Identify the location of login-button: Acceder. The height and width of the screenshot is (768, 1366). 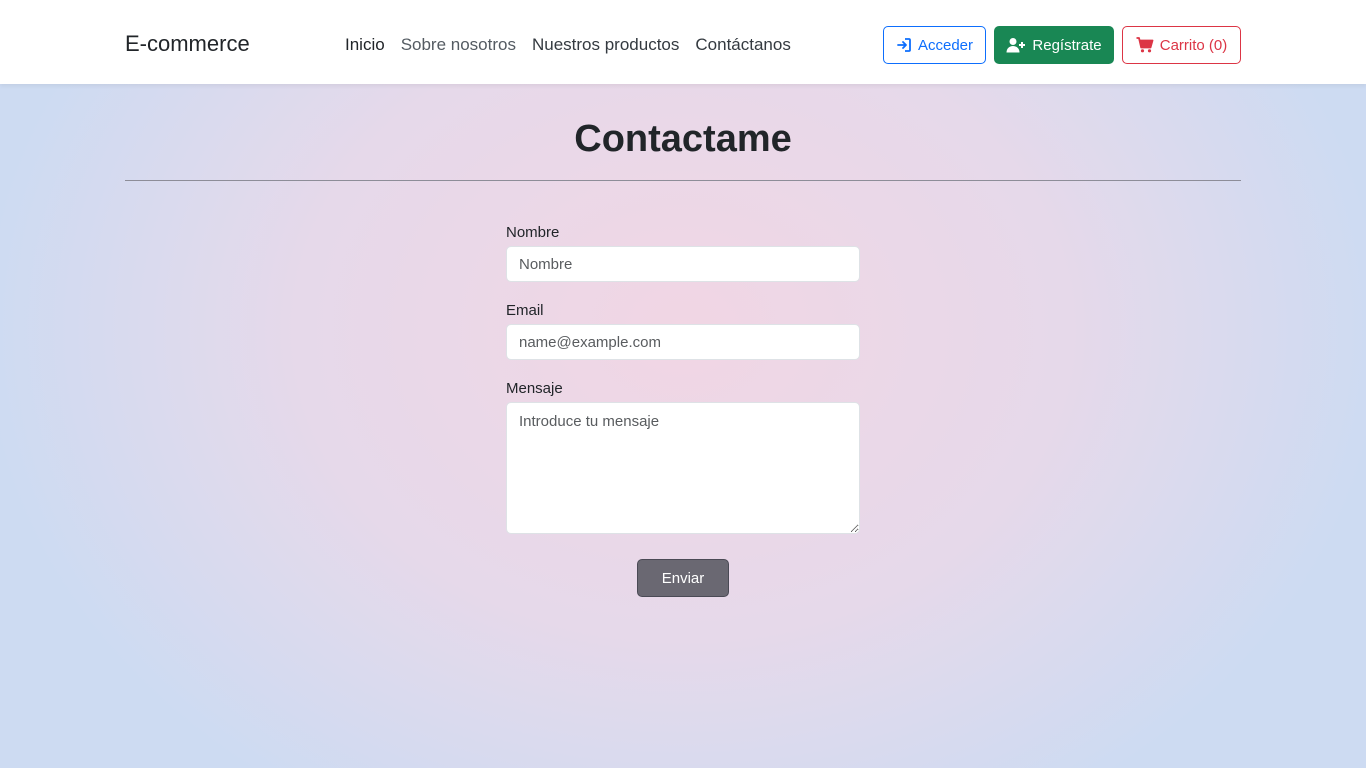
(934, 45).